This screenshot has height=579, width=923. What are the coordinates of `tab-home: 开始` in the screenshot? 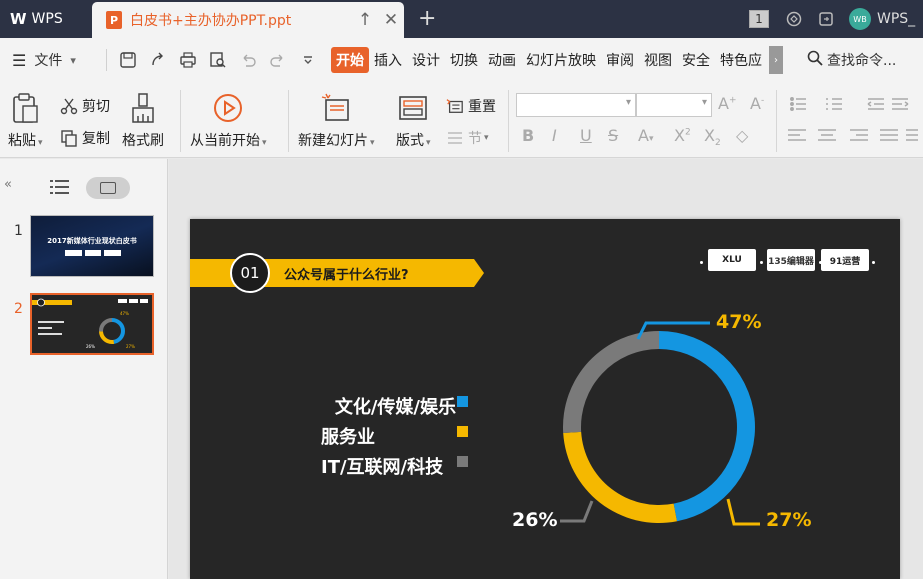 It's located at (350, 60).